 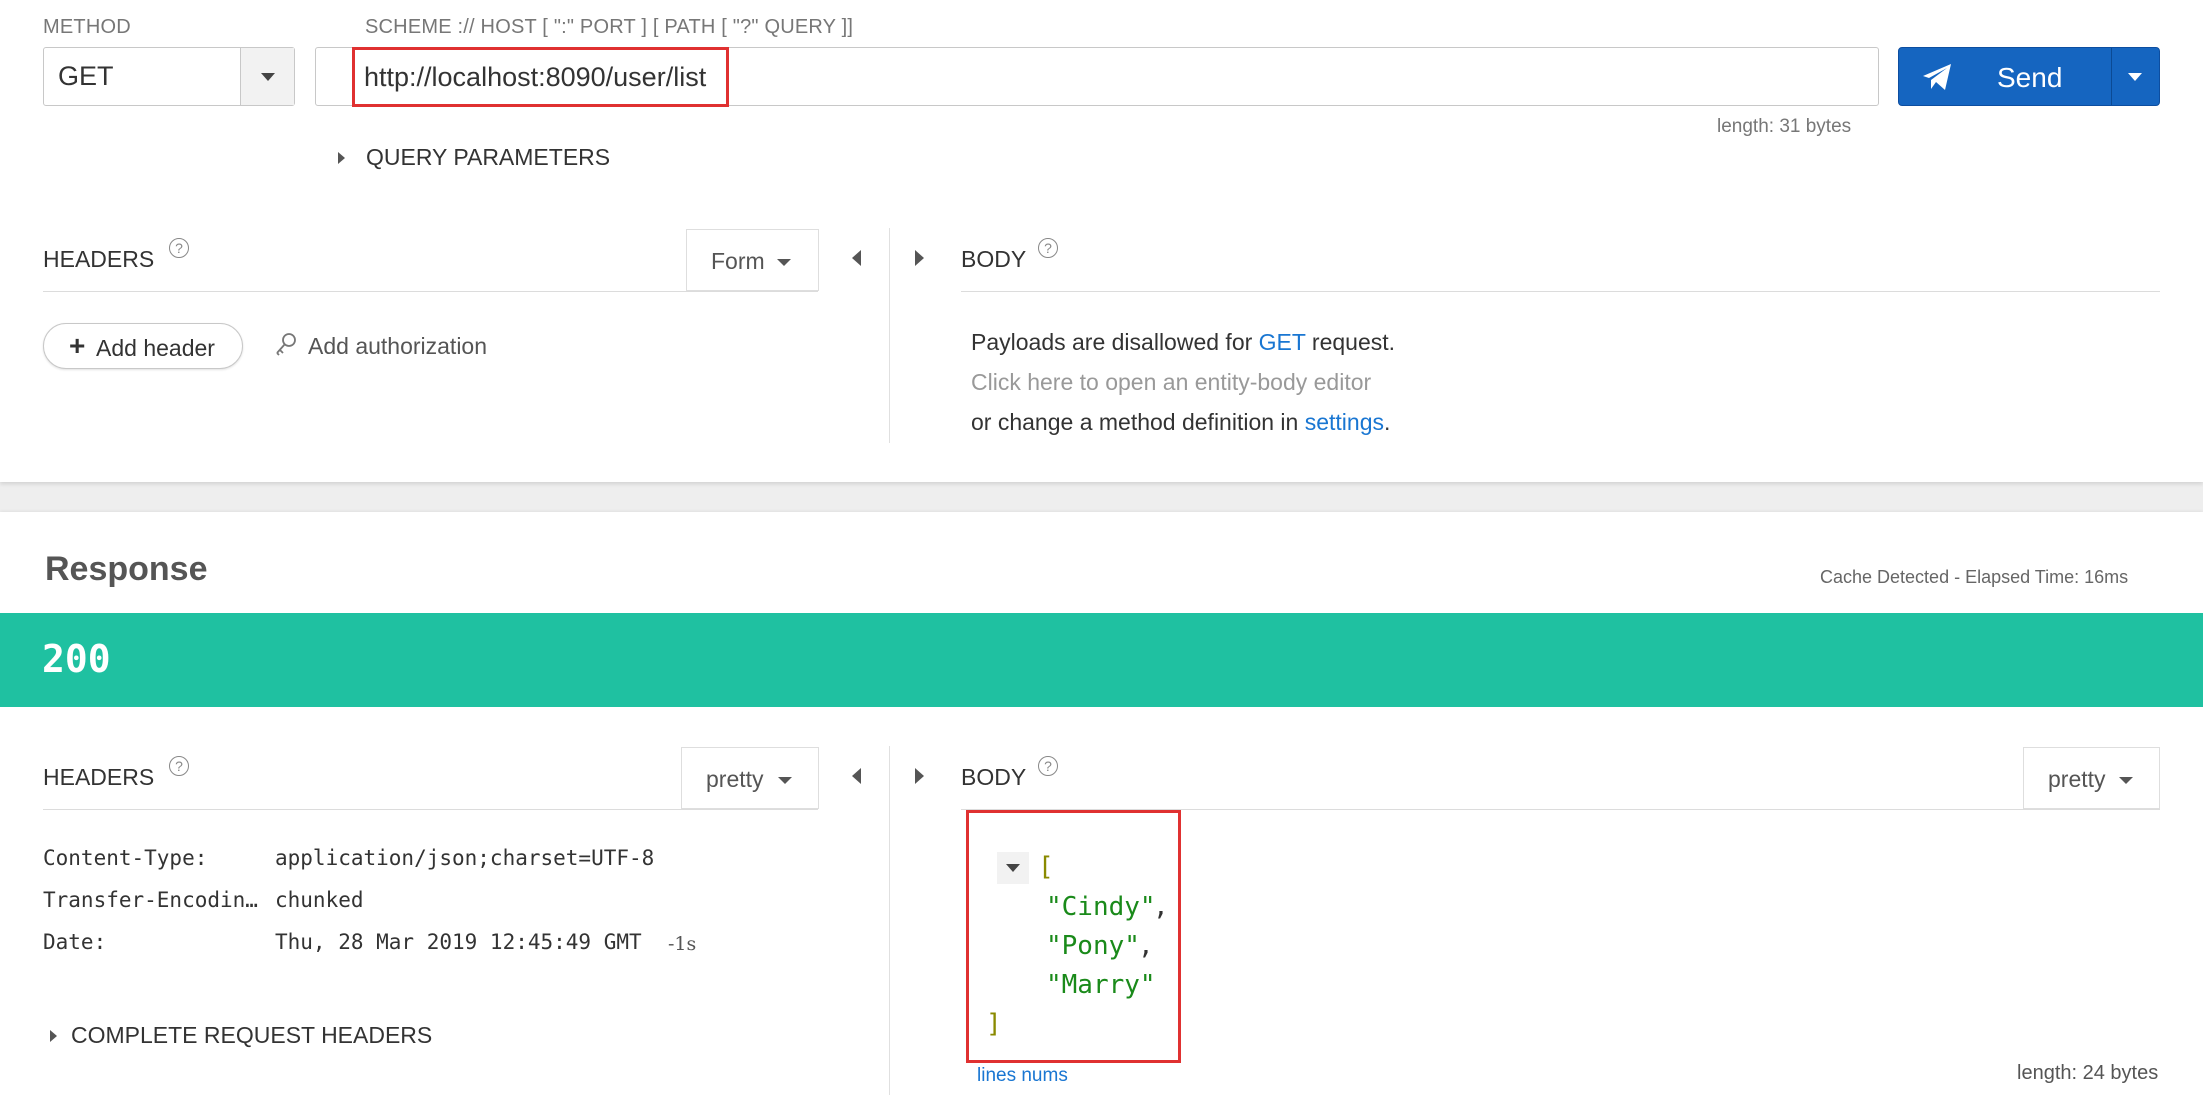 I want to click on method-select: GET, so click(x=169, y=76).